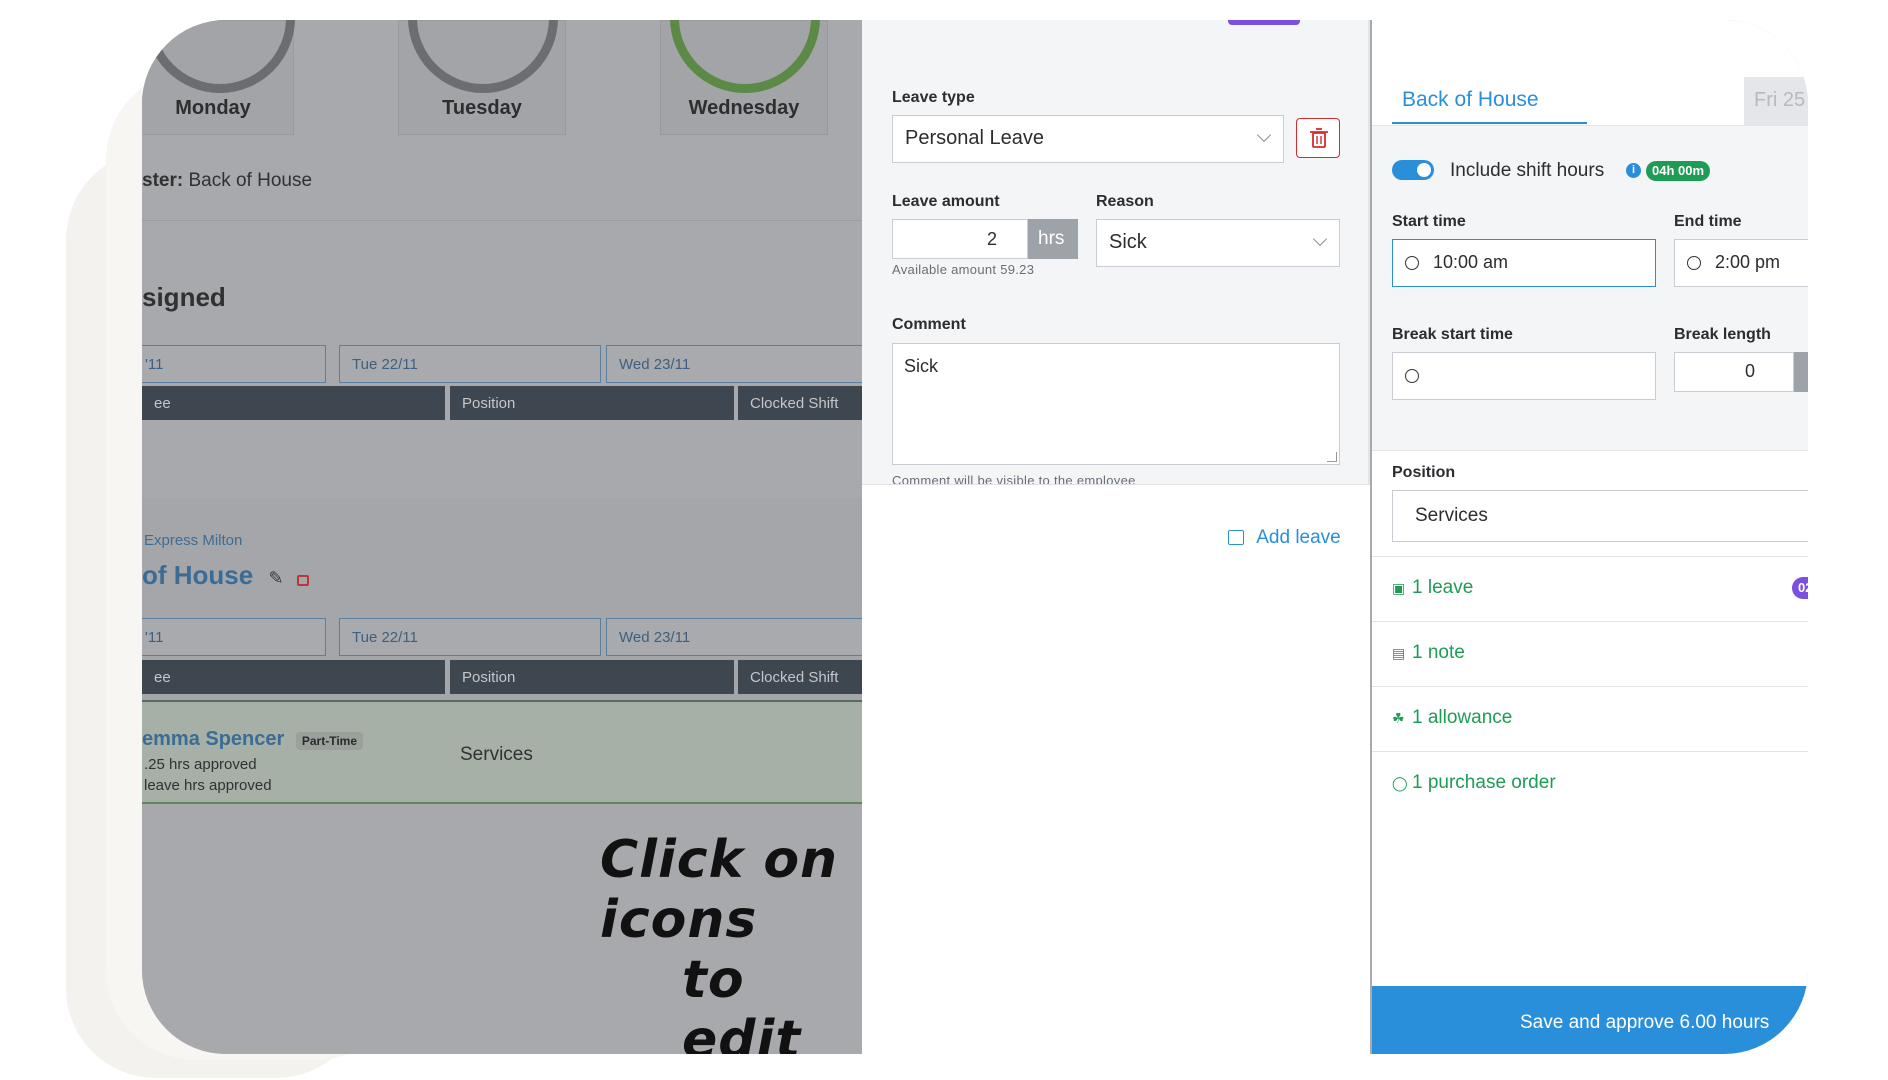 The height and width of the screenshot is (1080, 1888). I want to click on tab-date: Fri 25, so click(1776, 101).